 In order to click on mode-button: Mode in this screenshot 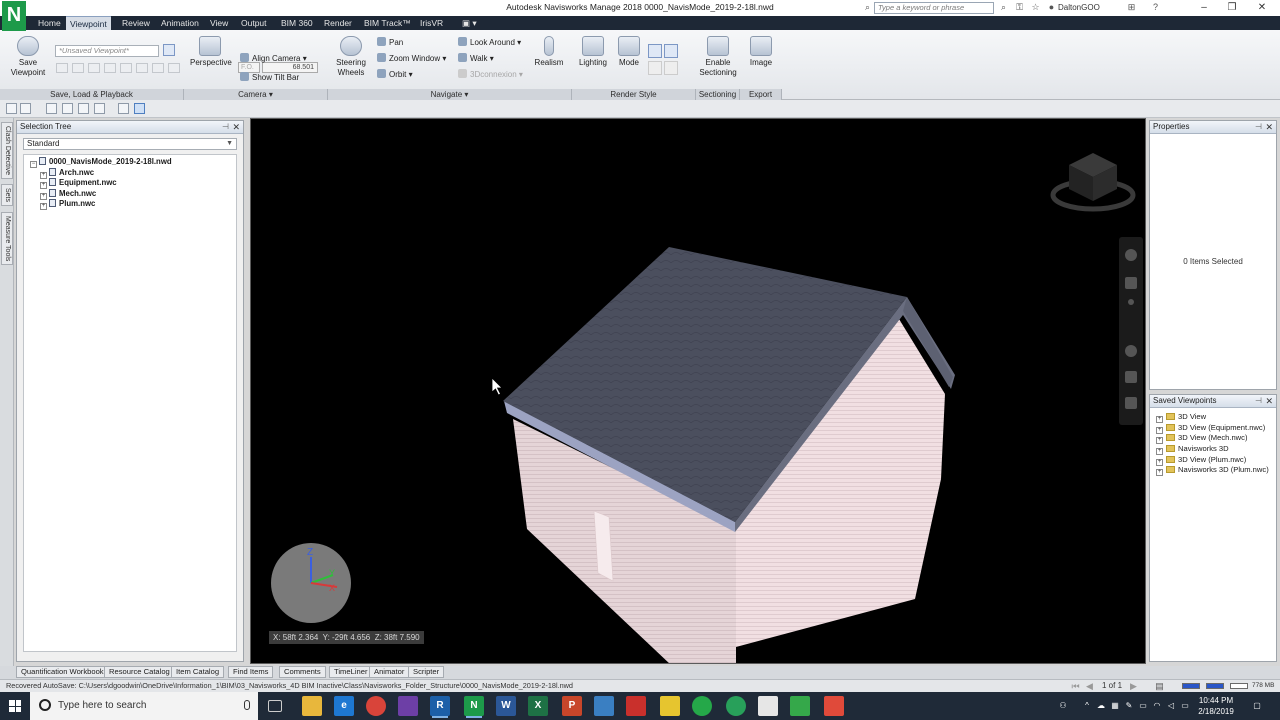, I will do `click(629, 52)`.